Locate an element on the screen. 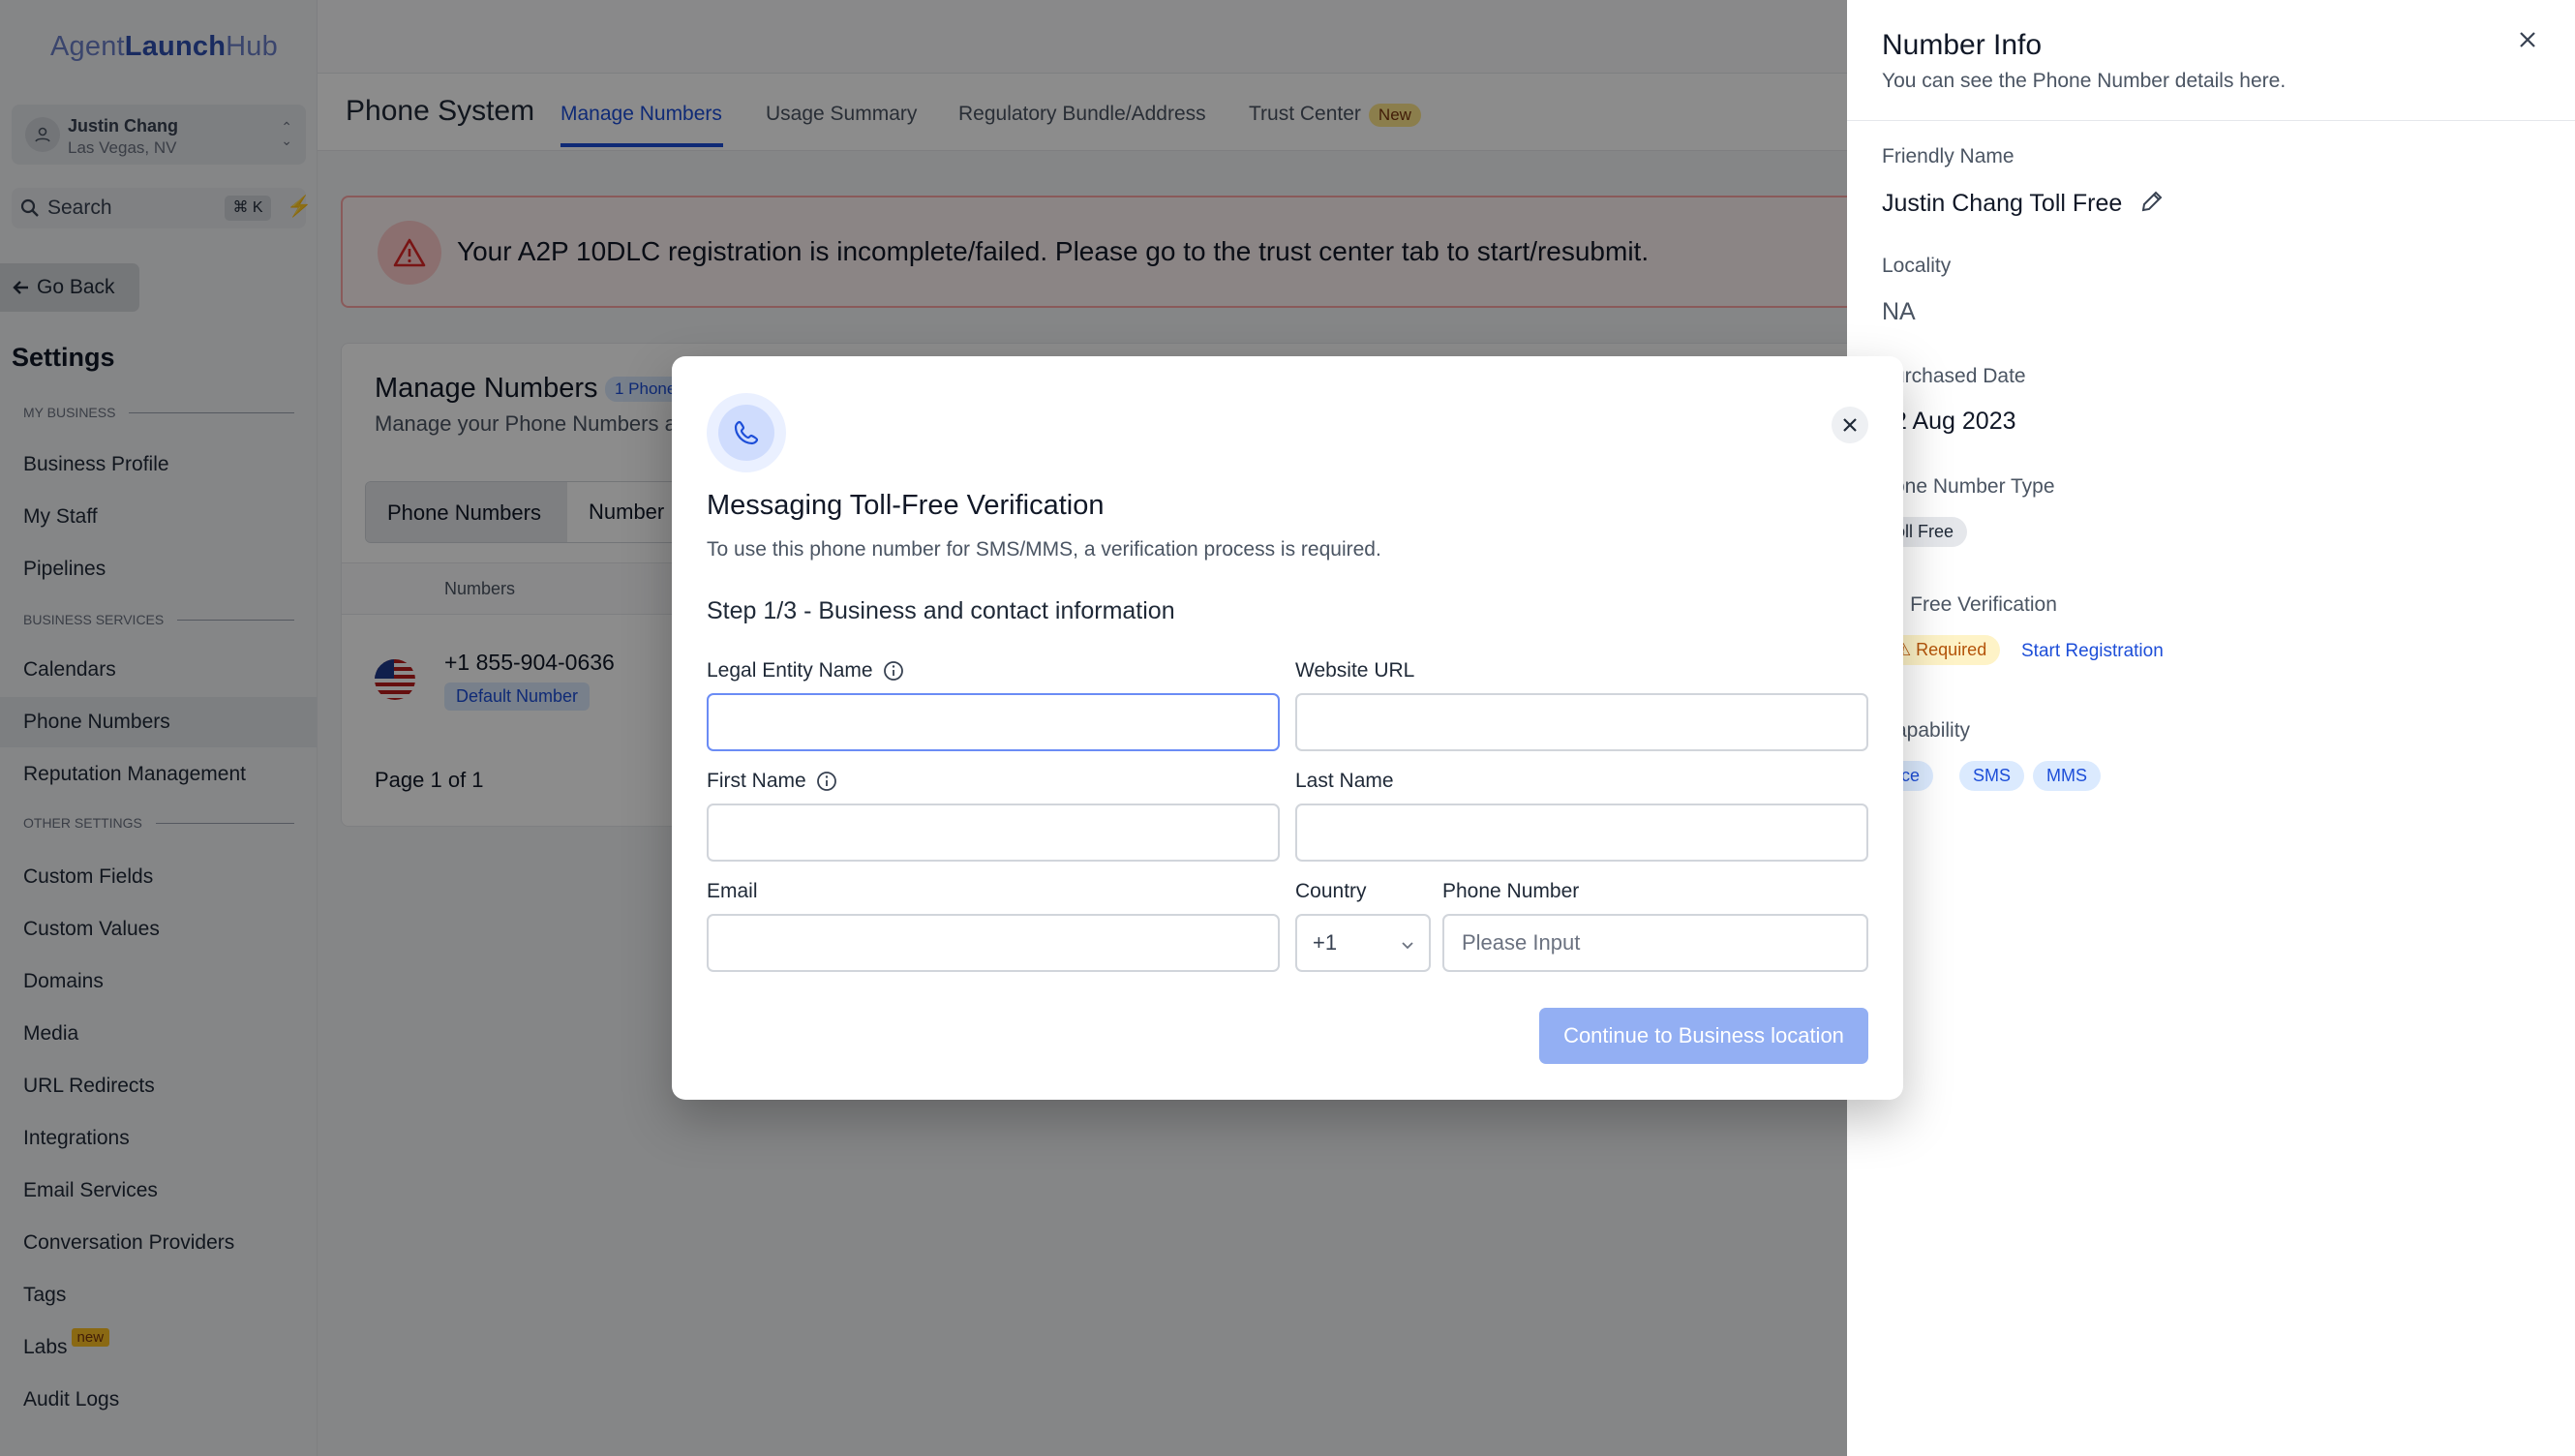  last-name-input is located at coordinates (1581, 833).